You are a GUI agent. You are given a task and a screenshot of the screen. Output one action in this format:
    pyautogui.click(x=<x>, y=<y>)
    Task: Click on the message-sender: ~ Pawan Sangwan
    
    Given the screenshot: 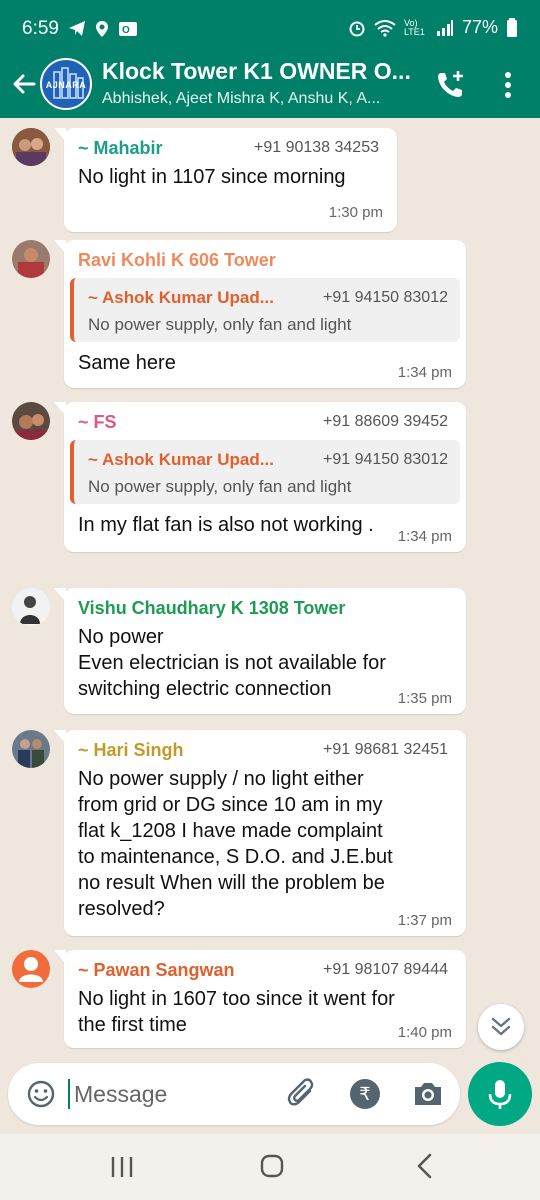 What is the action you would take?
    pyautogui.click(x=156, y=970)
    